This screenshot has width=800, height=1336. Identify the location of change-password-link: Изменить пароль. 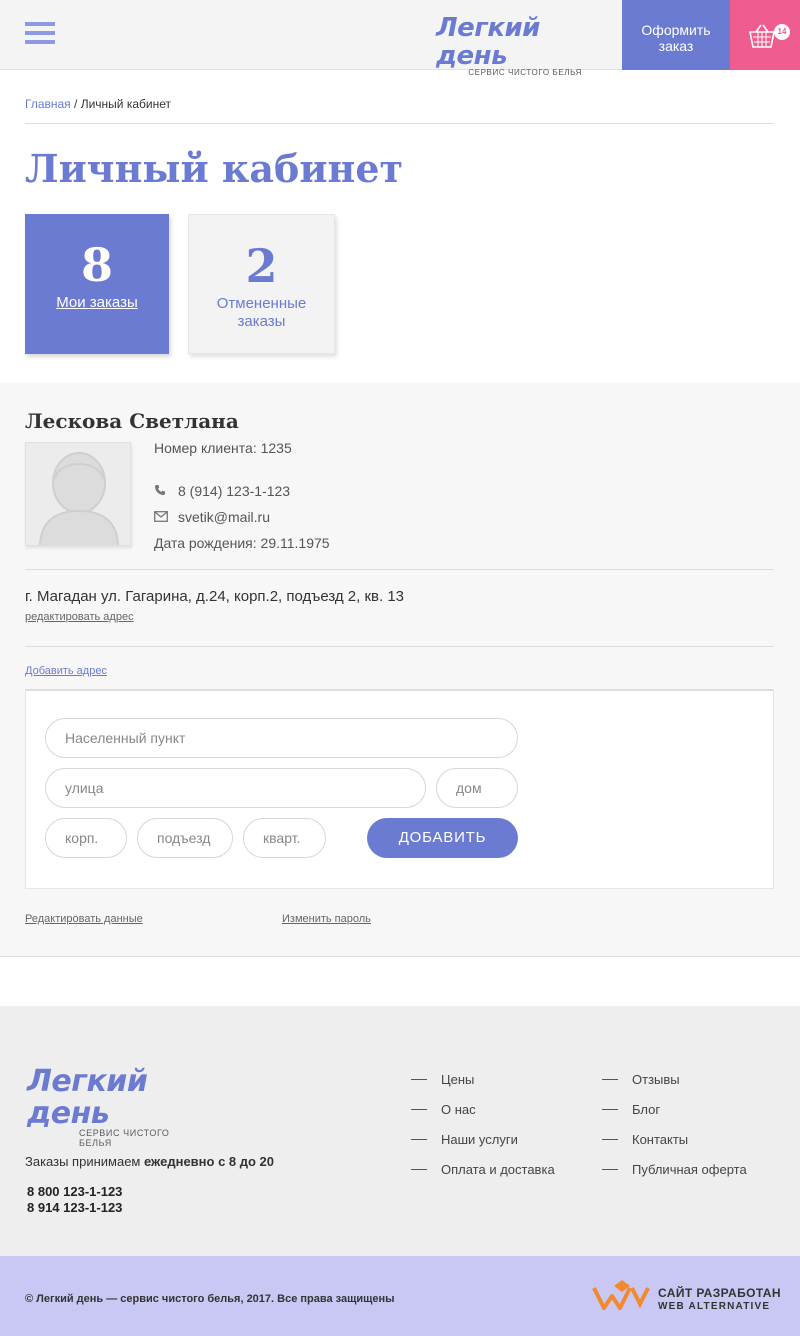
(326, 919).